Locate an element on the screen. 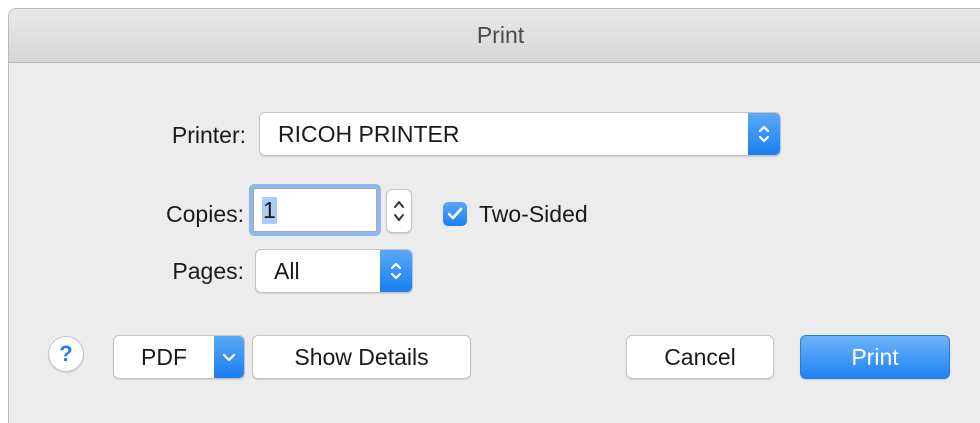 The width and height of the screenshot is (980, 423). title-bar: Print is located at coordinates (494, 36).